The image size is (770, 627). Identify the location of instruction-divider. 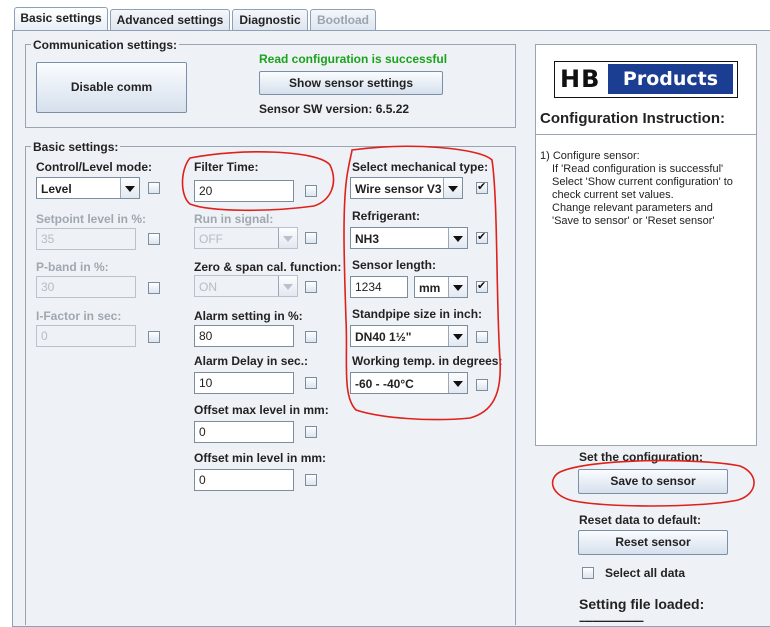
(646, 134).